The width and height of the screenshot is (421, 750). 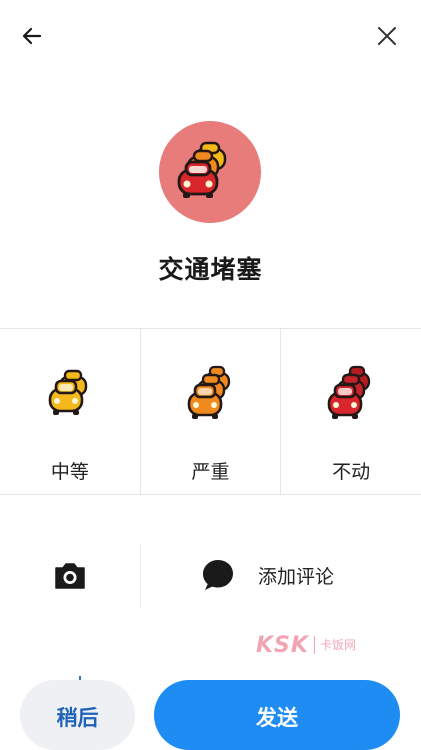 What do you see at coordinates (296, 576) in the screenshot?
I see `add-comment-label: 添加评论` at bounding box center [296, 576].